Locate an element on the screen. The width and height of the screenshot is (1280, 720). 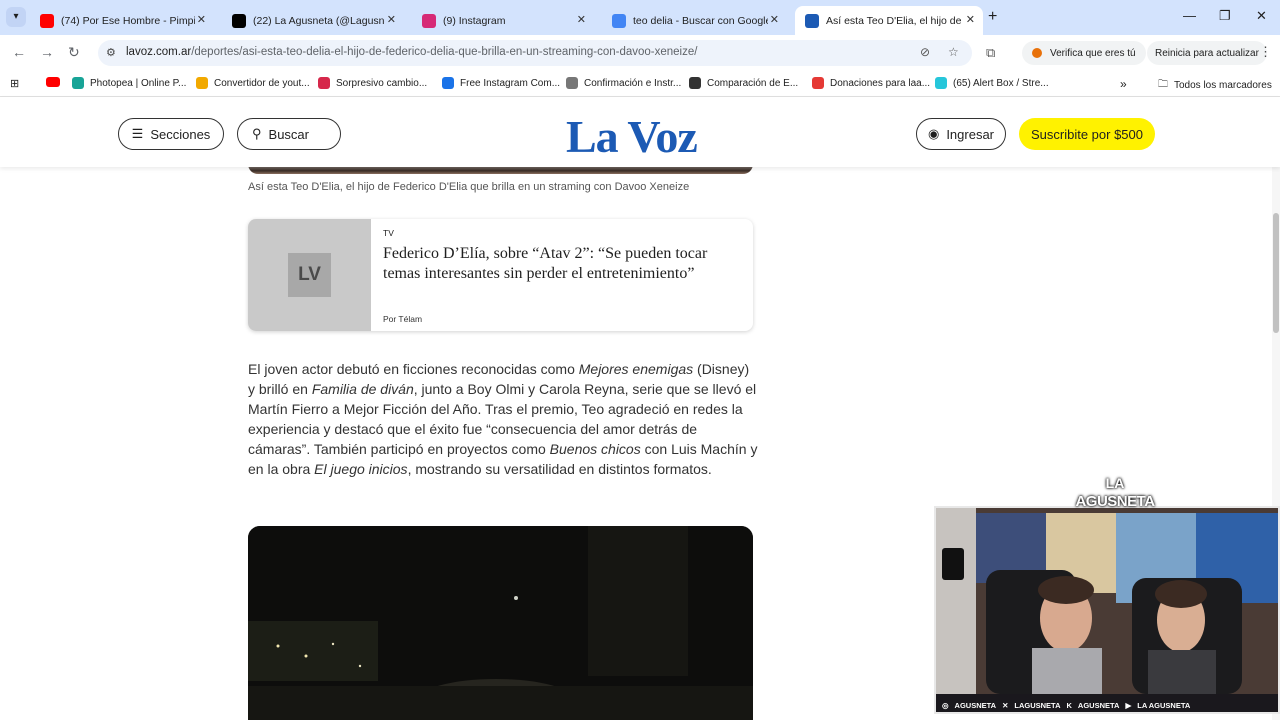
site-logo: La Voz is located at coordinates (632, 136).